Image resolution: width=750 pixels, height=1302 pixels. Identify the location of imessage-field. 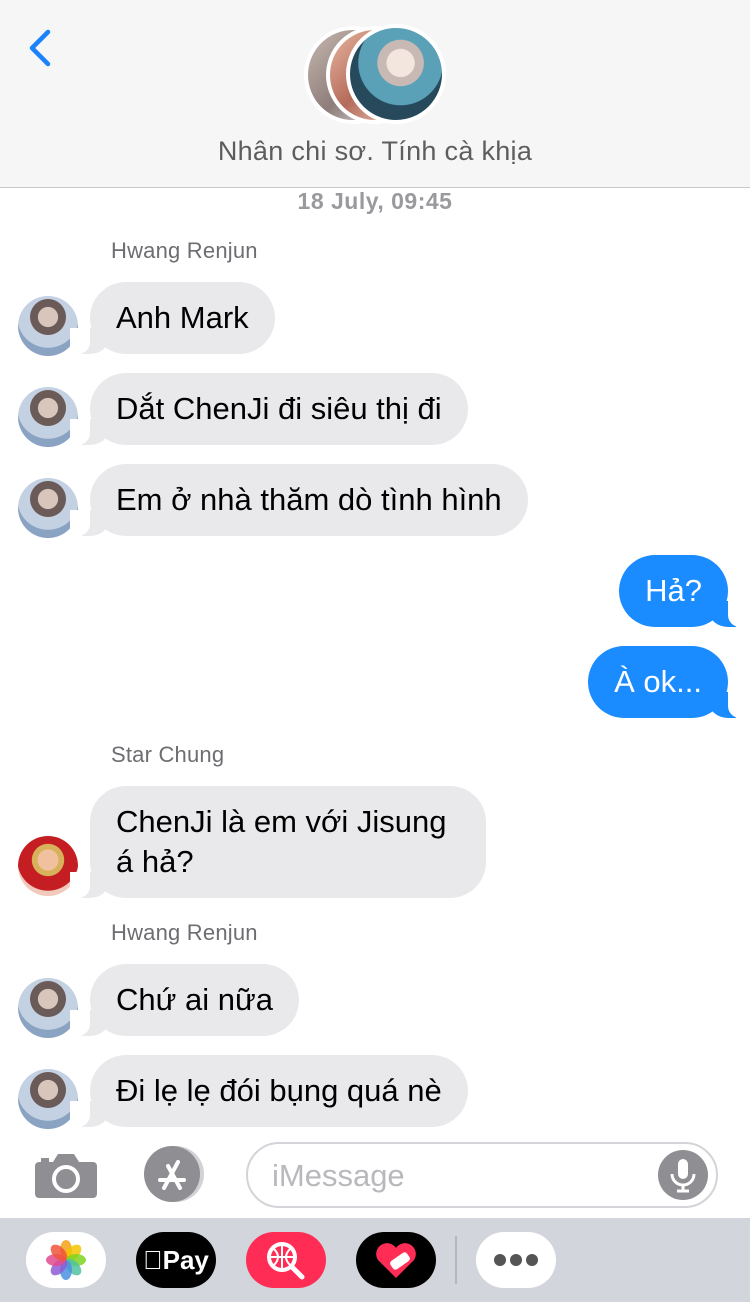
(482, 1175).